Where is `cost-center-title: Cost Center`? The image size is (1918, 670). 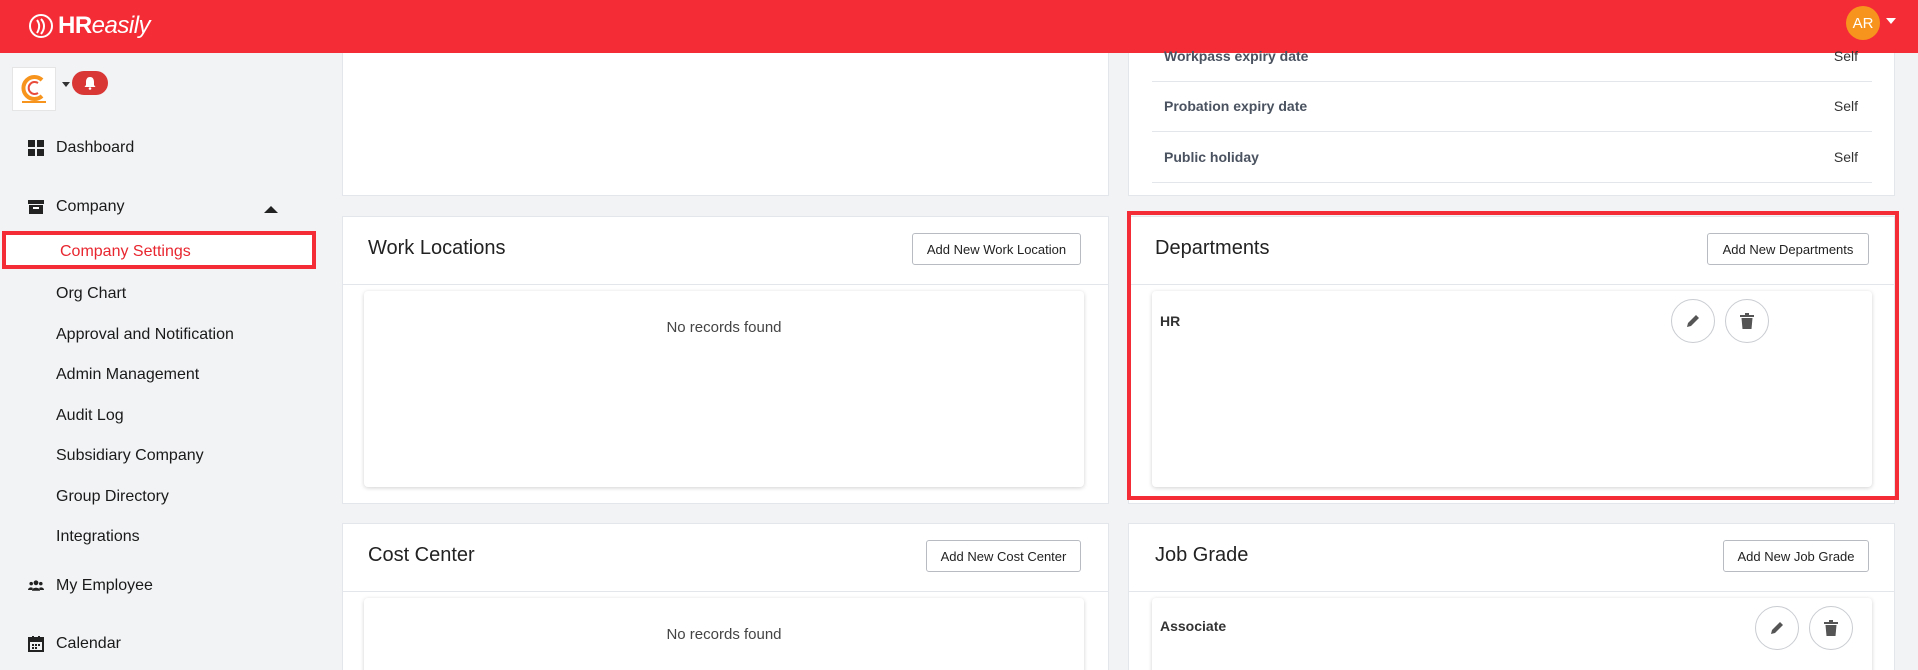
cost-center-title: Cost Center is located at coordinates (421, 555).